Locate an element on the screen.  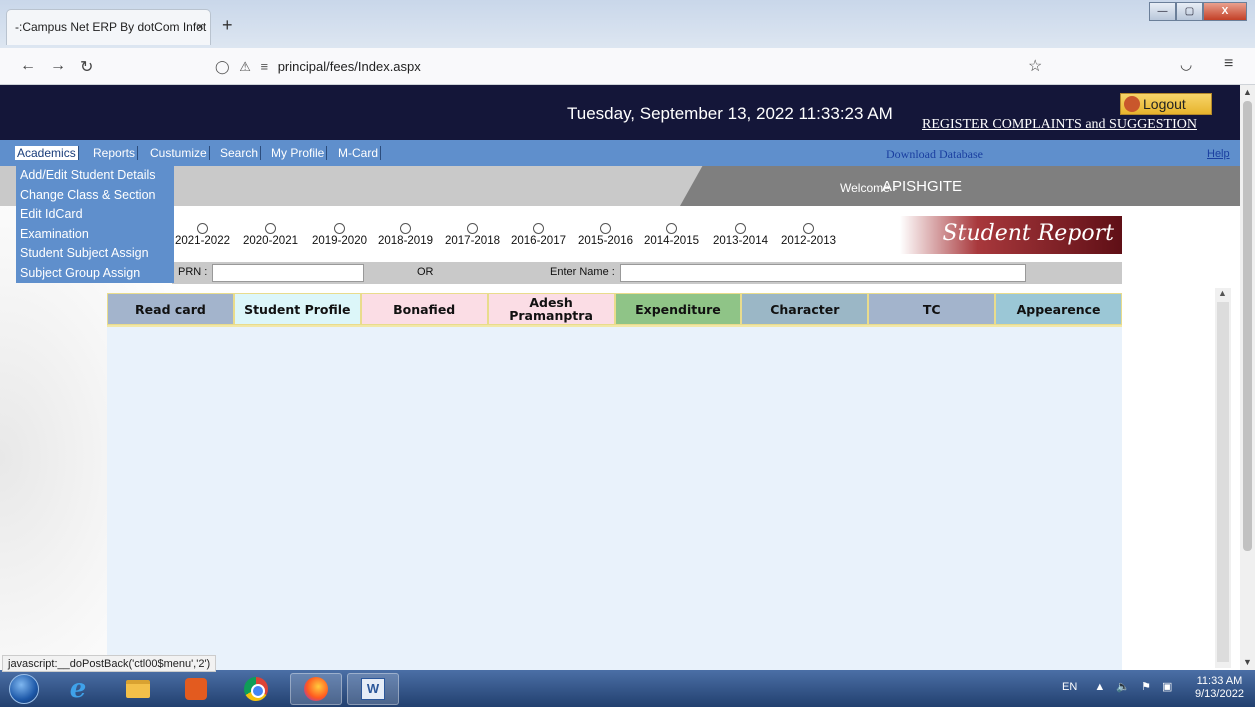
taskbar-clock: 11:33 AM 9/13/2022 is located at coordinates (1219, 688).